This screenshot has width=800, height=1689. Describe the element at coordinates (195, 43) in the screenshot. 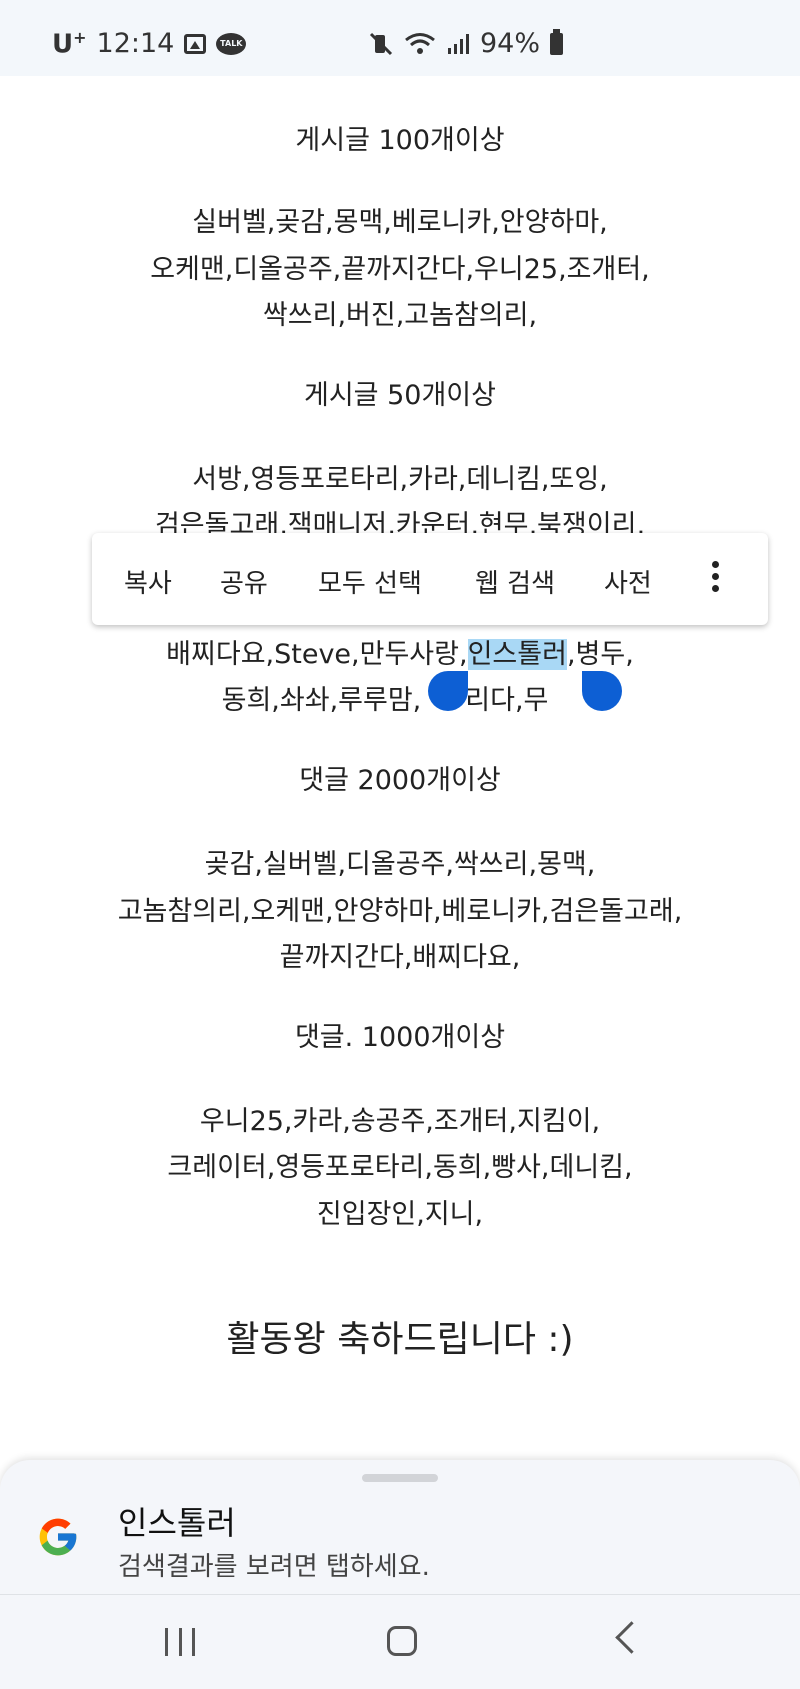

I see `image-icon` at that location.